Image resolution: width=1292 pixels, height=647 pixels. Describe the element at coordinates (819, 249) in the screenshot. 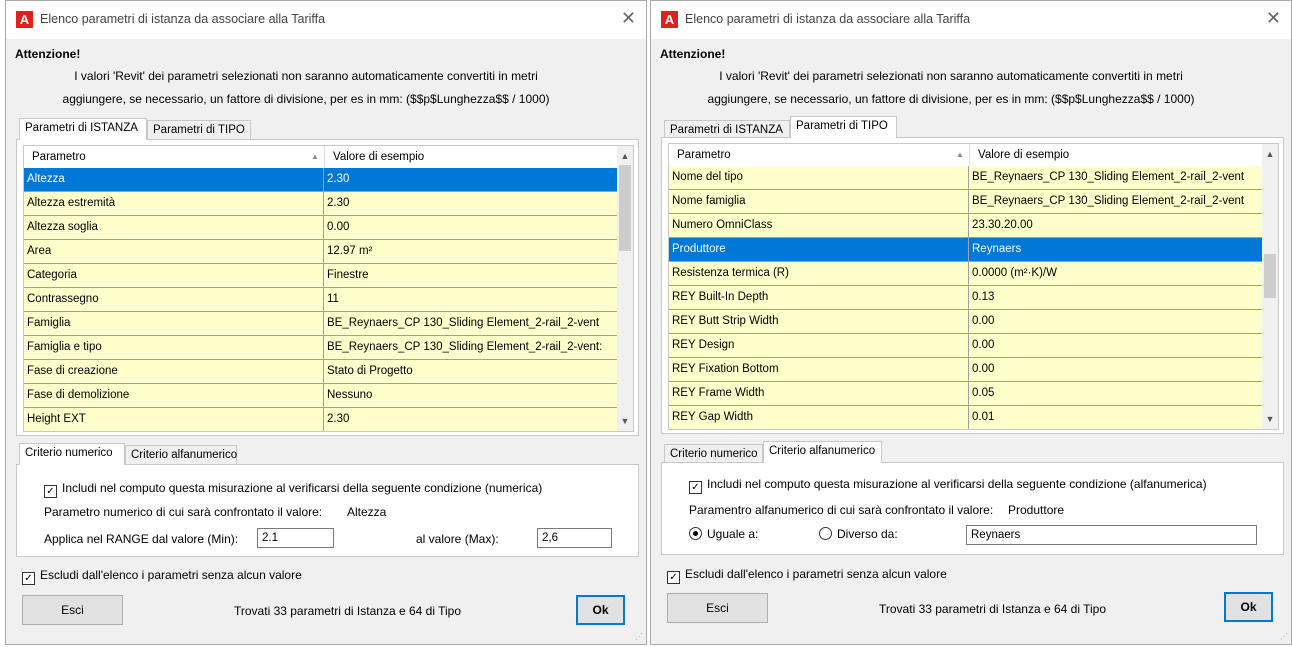

I see `param-name-cell: Produttore` at that location.